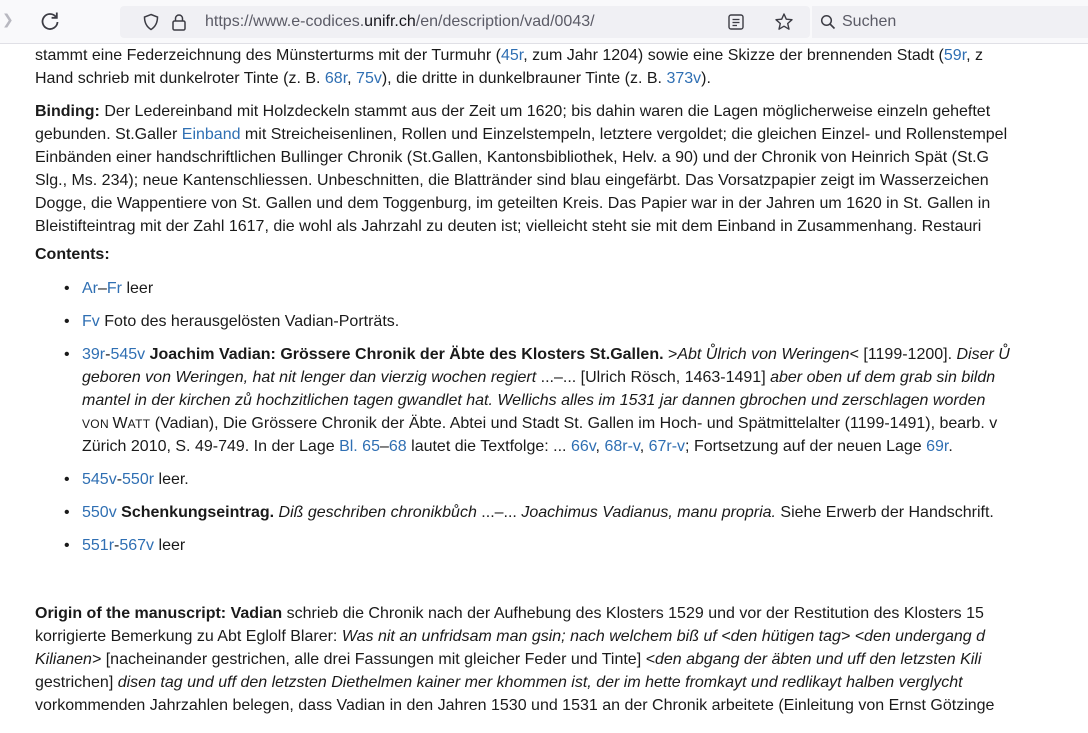 The height and width of the screenshot is (733, 1088). What do you see at coordinates (138, 479) in the screenshot?
I see `folio-link-550r: 550r` at bounding box center [138, 479].